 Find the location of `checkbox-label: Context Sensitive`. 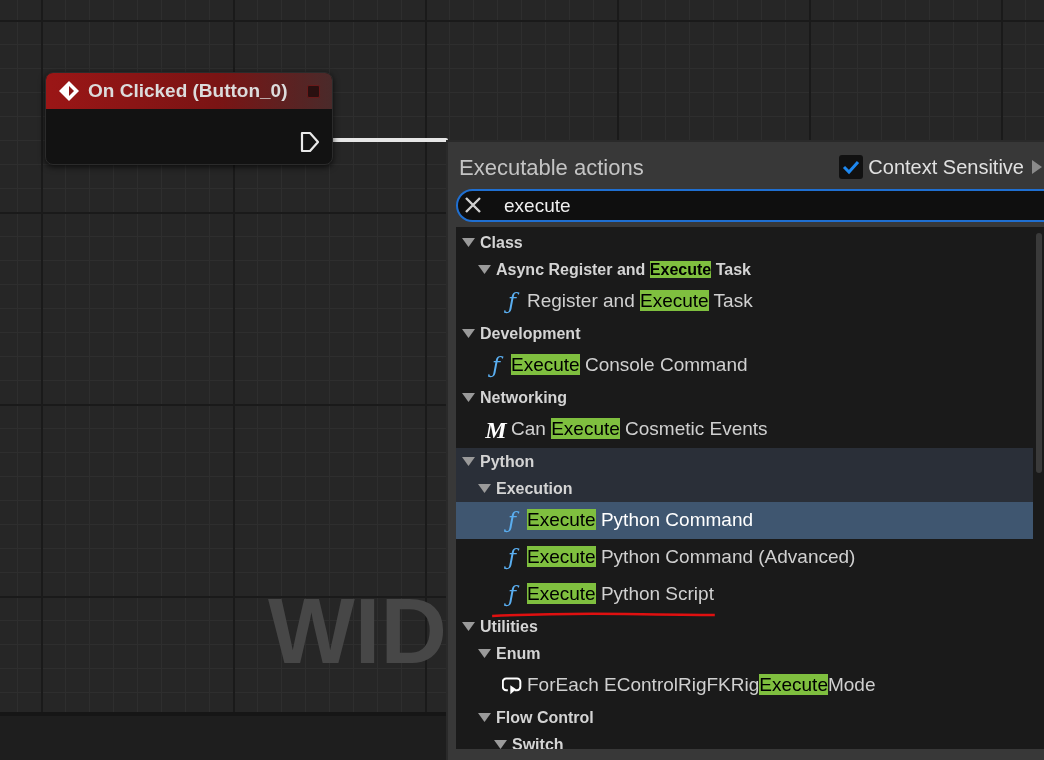

checkbox-label: Context Sensitive is located at coordinates (946, 167).